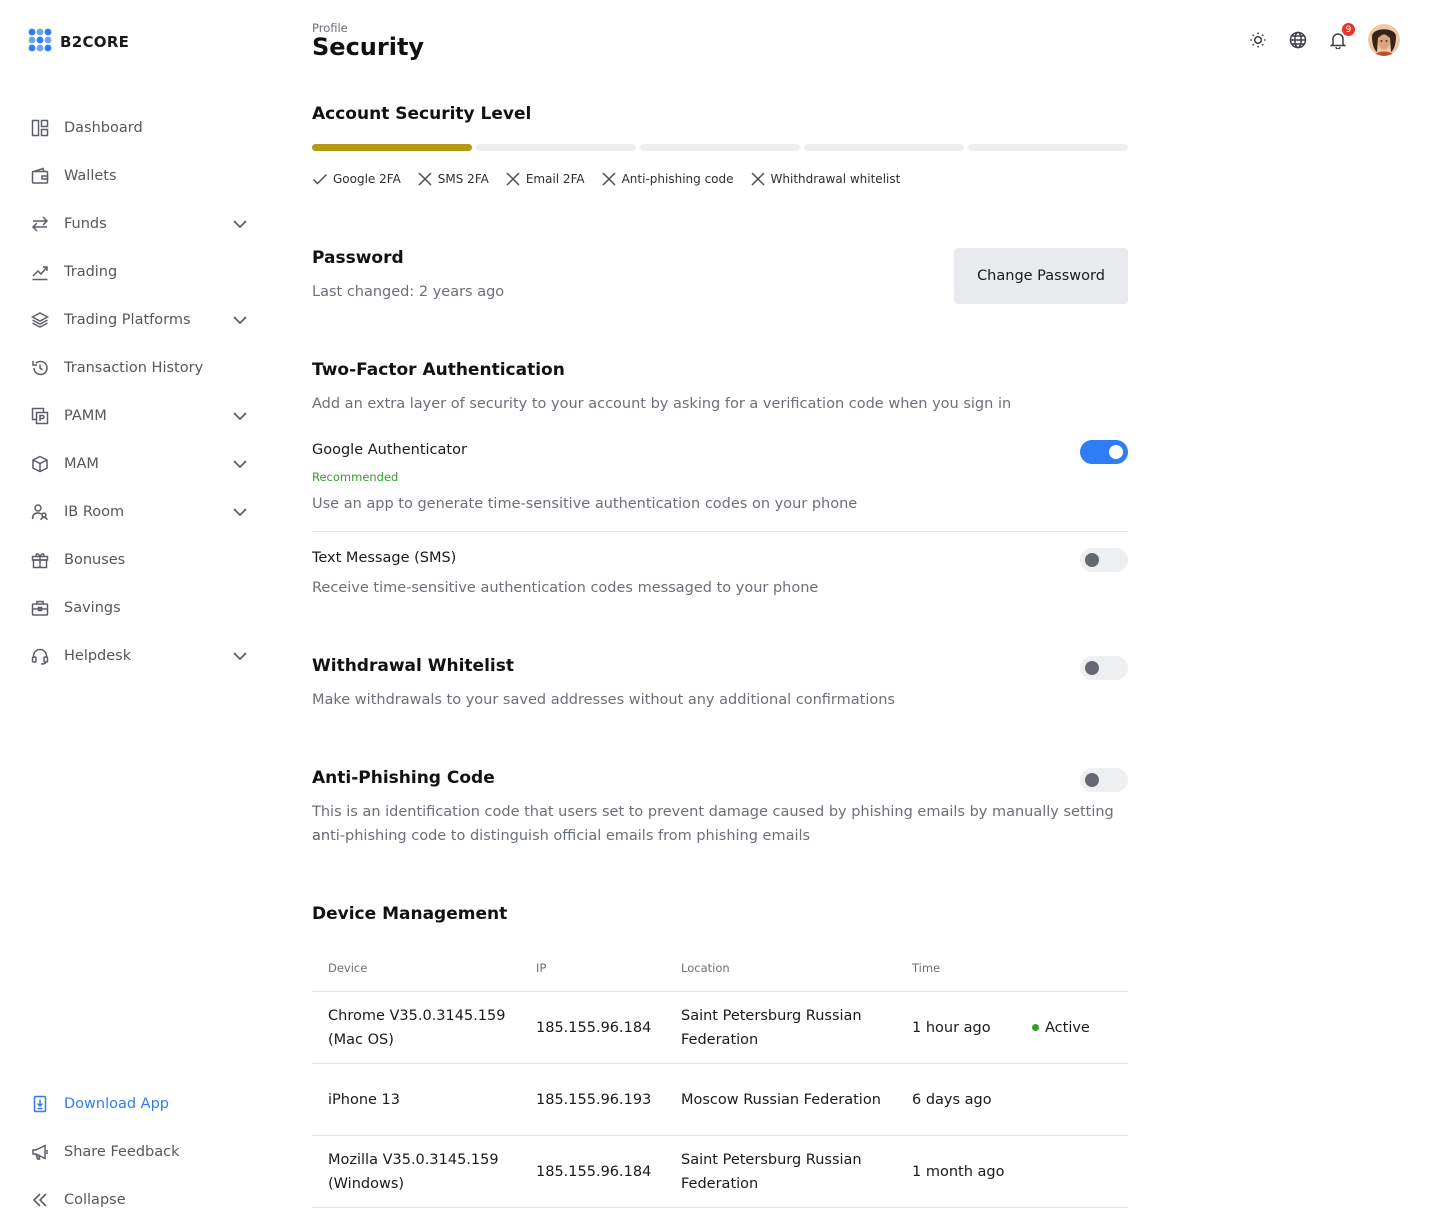  What do you see at coordinates (95, 1200) in the screenshot?
I see `collapse-label: Collapse` at bounding box center [95, 1200].